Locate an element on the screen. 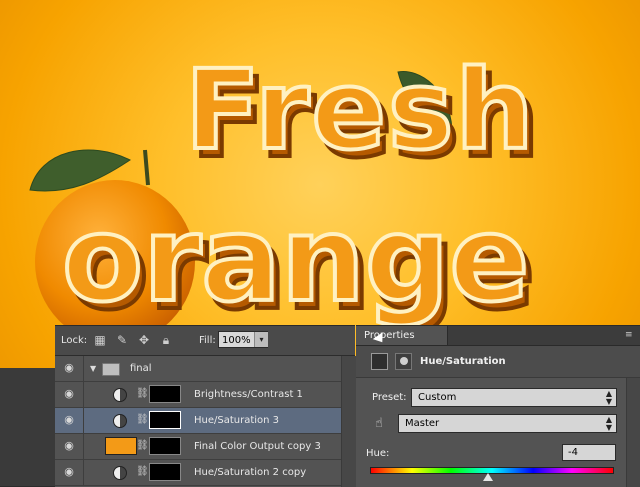 This screenshot has width=640, height=487. layers-scrollbar is located at coordinates (348, 421).